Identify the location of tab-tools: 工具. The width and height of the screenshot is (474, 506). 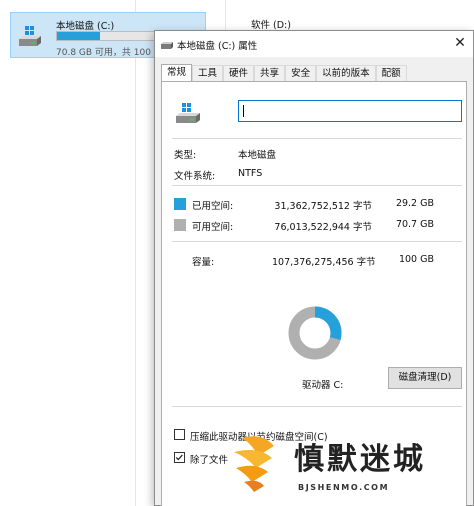
(208, 73).